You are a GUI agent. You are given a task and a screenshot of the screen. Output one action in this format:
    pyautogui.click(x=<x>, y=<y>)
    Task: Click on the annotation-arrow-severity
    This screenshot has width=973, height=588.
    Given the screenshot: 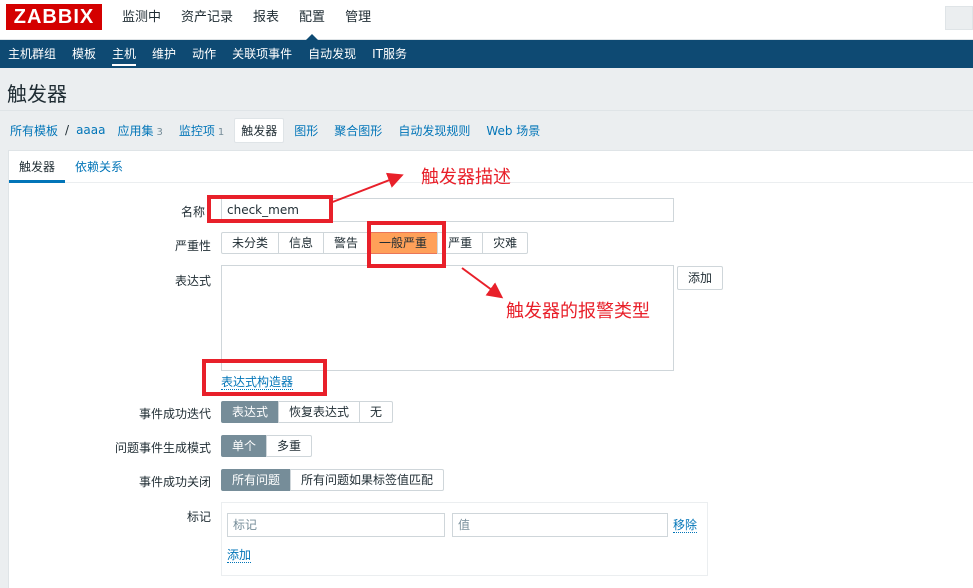 What is the action you would take?
    pyautogui.click(x=482, y=283)
    